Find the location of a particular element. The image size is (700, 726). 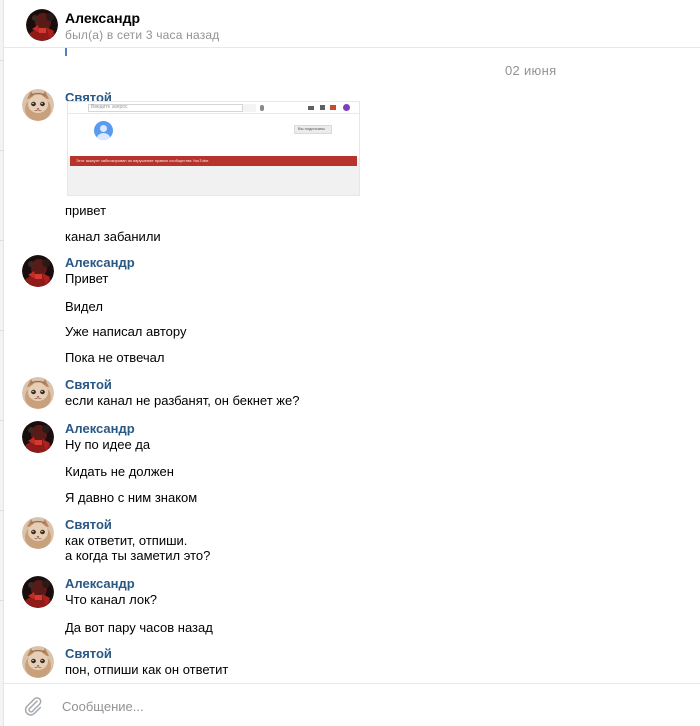

apps-icon is located at coordinates (322, 107).